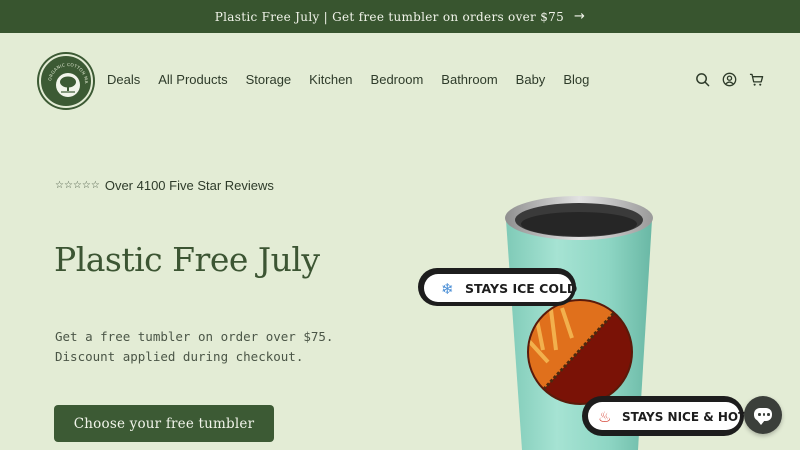  I want to click on snowflake-icon: ❄, so click(447, 289).